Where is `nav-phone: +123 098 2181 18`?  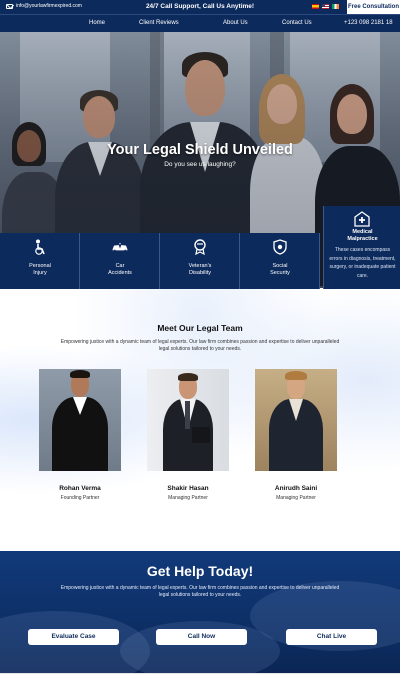 nav-phone: +123 098 2181 18 is located at coordinates (368, 23).